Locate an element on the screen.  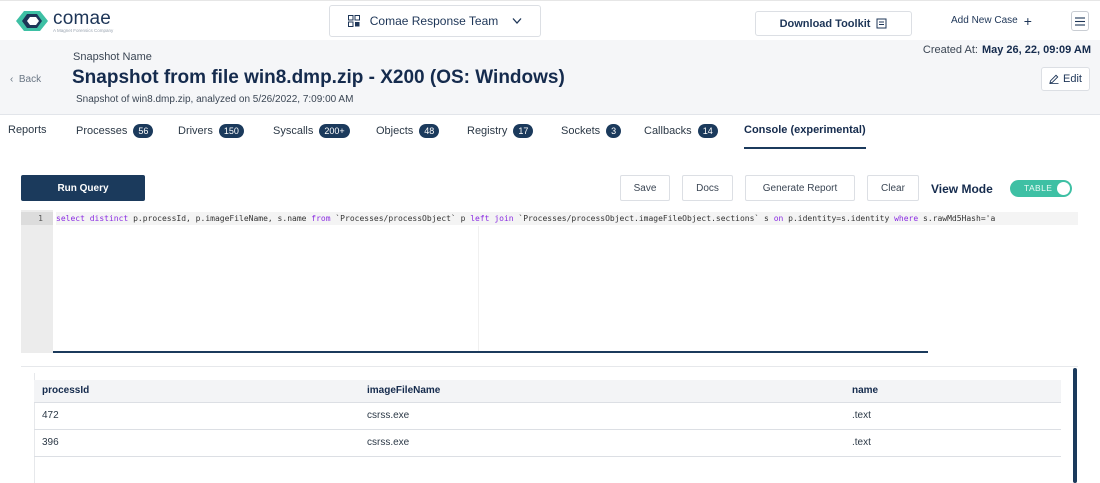
editor-guide is located at coordinates (478, 289).